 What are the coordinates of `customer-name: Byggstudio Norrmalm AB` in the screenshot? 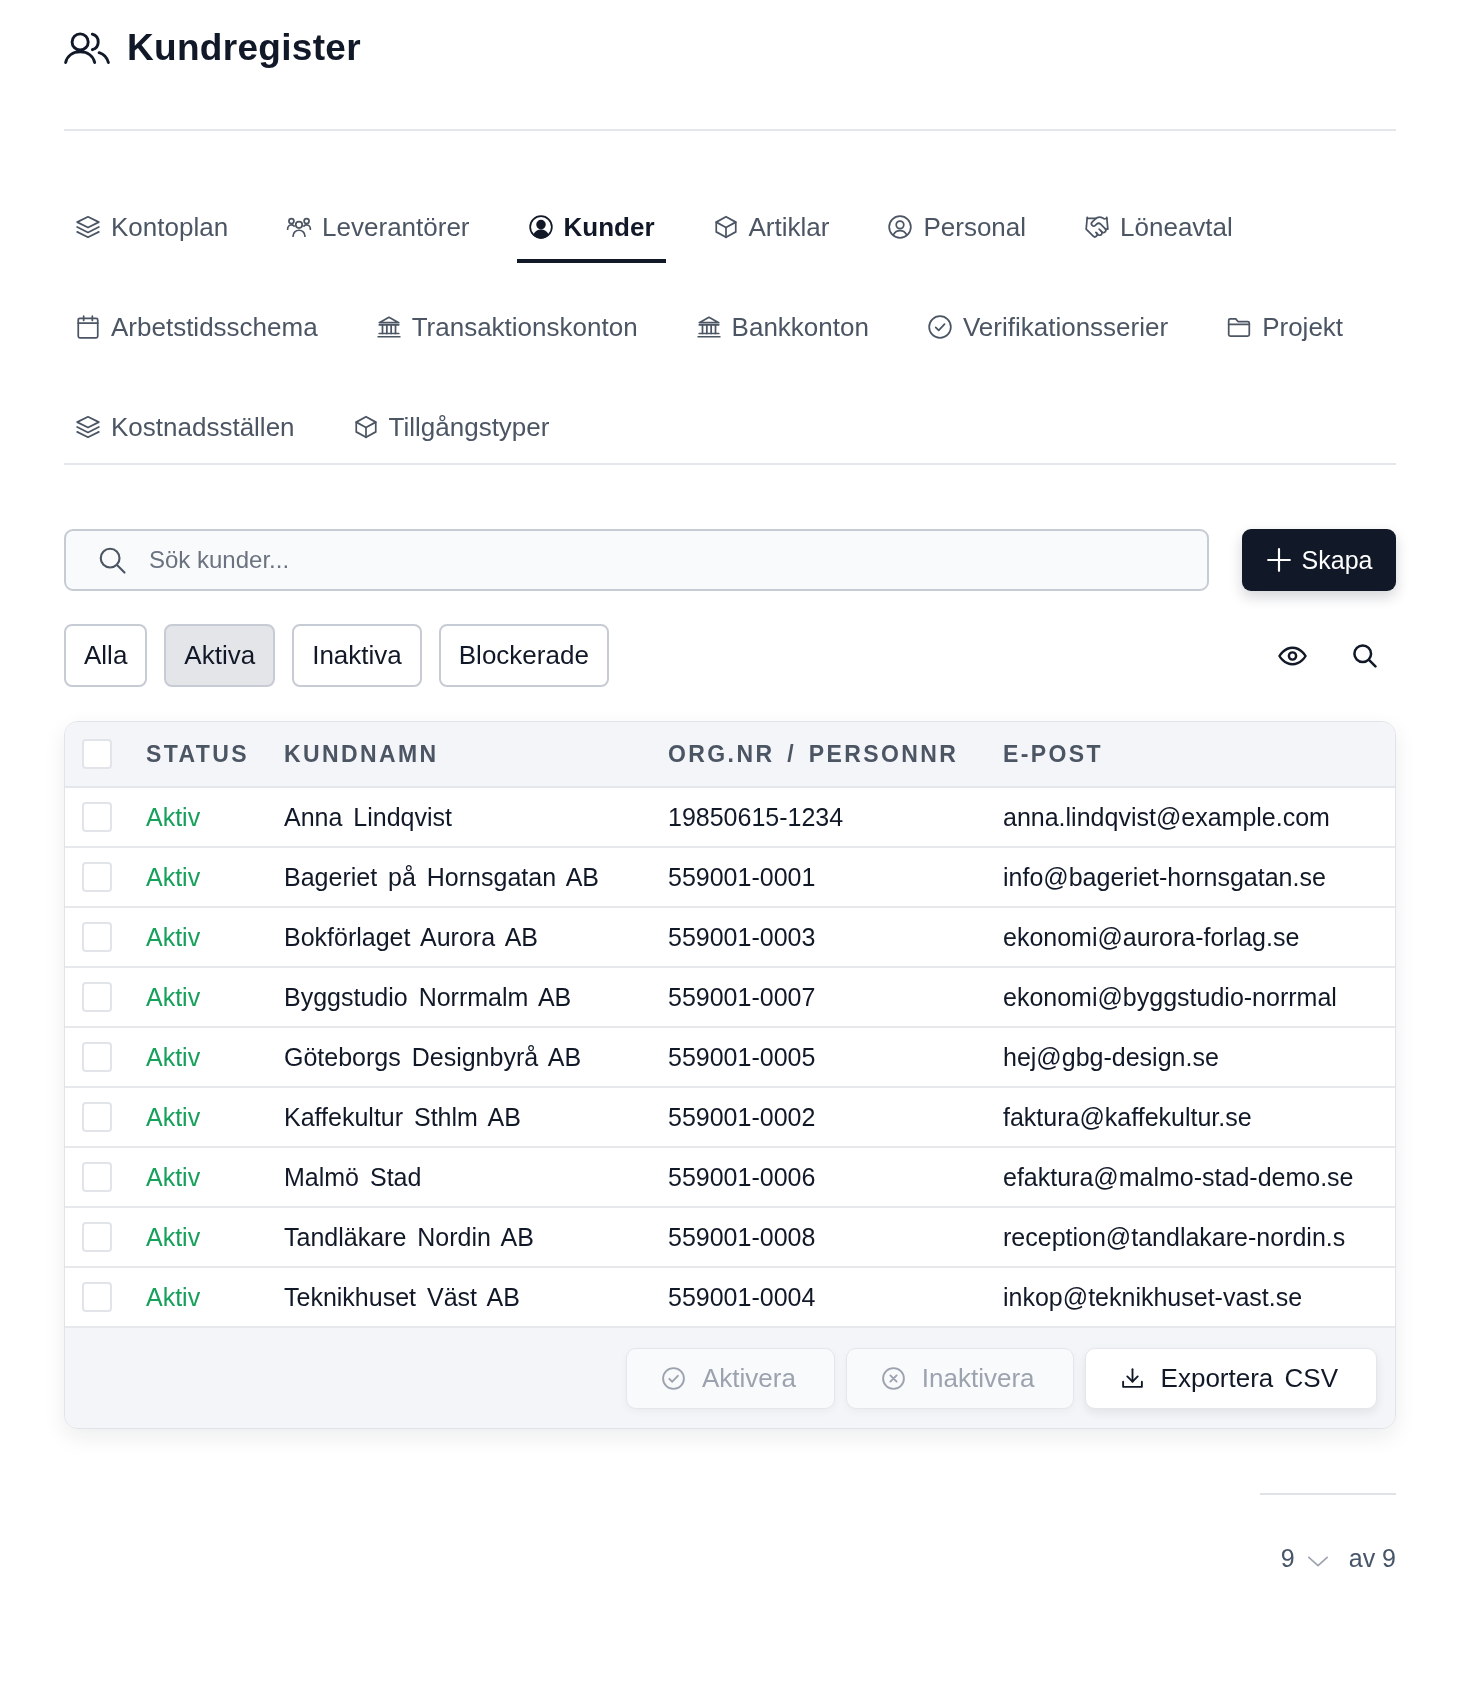 It's located at (428, 996).